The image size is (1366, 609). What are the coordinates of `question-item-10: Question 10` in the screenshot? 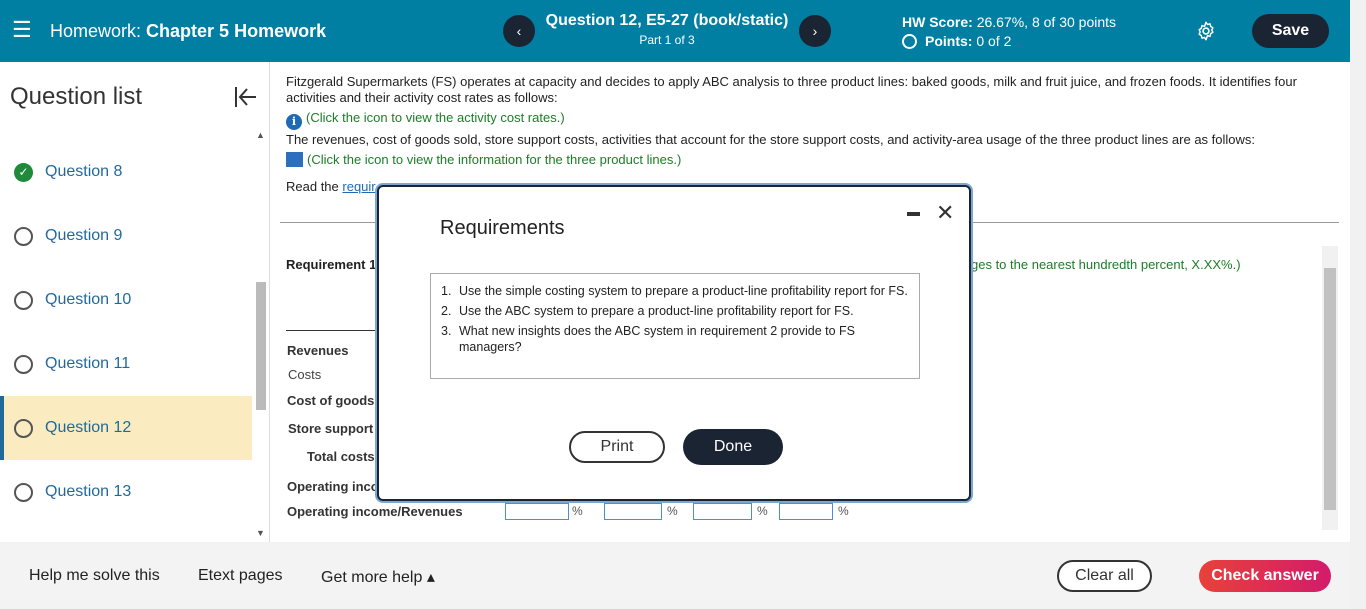 It's located at (126, 300).